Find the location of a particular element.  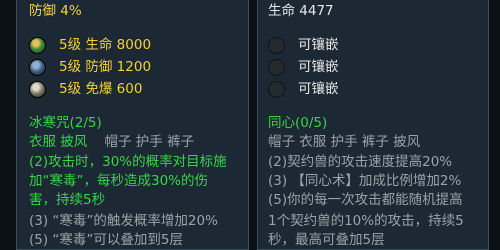

set-title: 同心(0/5) is located at coordinates (298, 123).